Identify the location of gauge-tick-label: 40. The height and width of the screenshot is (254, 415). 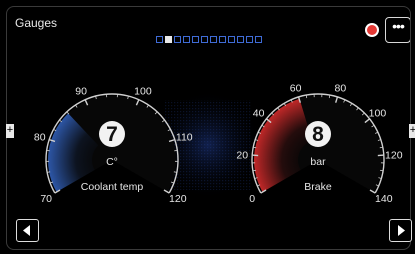
(259, 114).